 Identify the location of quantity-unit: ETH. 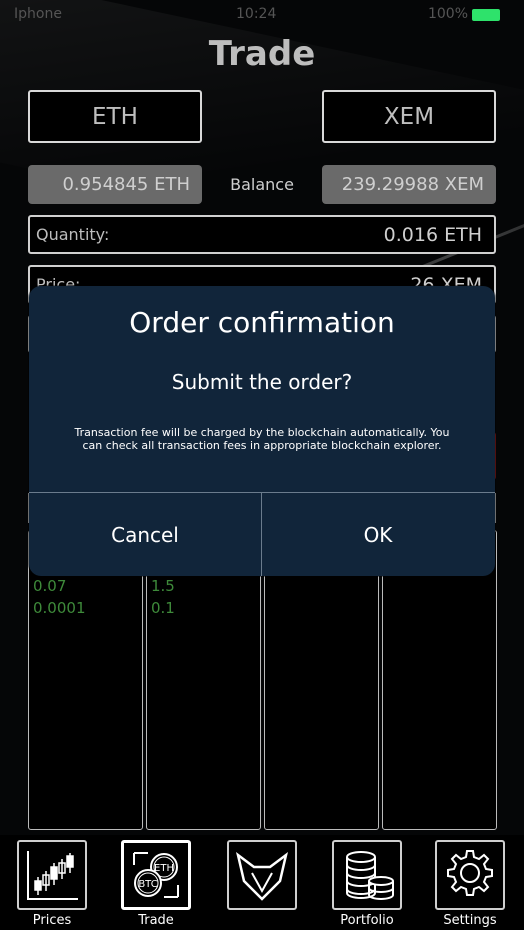
(463, 234).